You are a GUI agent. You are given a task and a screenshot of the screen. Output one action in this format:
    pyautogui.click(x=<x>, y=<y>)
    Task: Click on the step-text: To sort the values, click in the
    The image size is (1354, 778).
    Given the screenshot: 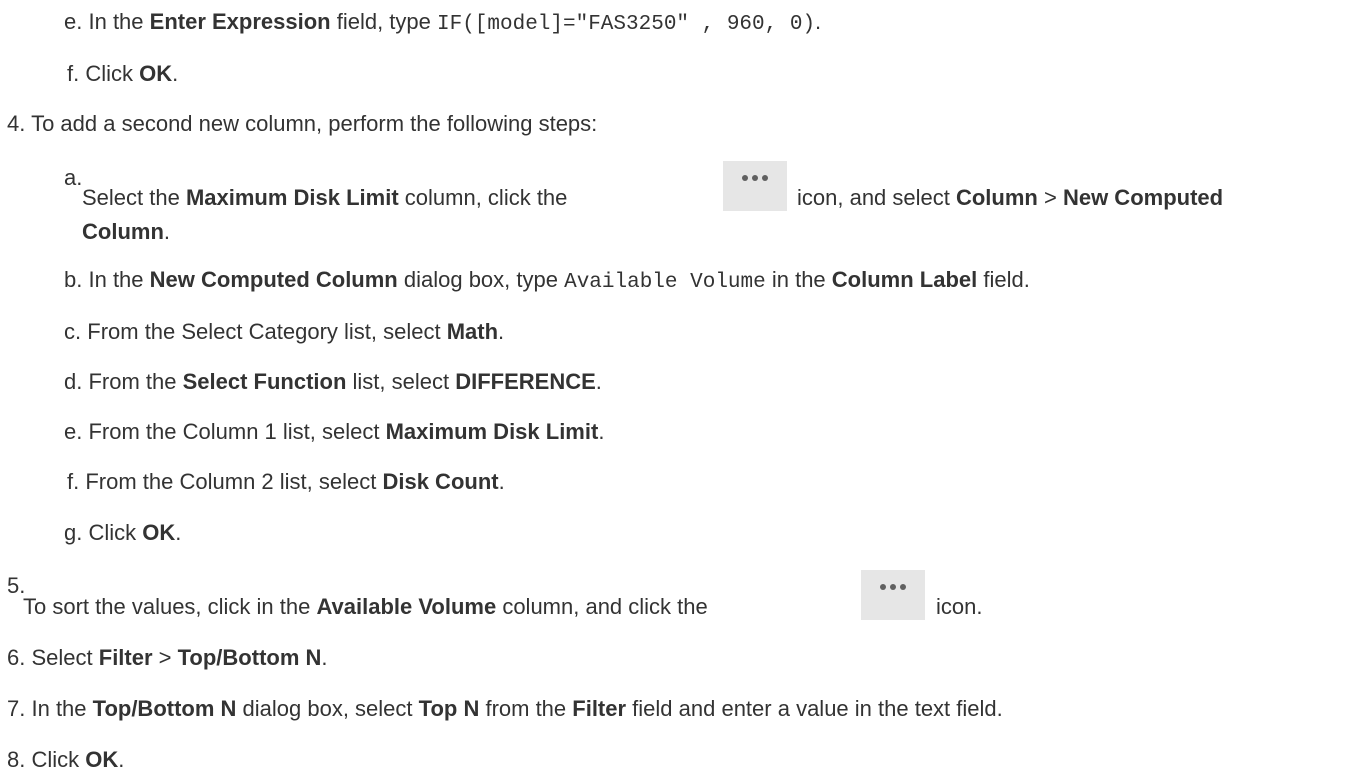 What is the action you would take?
    pyautogui.click(x=170, y=606)
    